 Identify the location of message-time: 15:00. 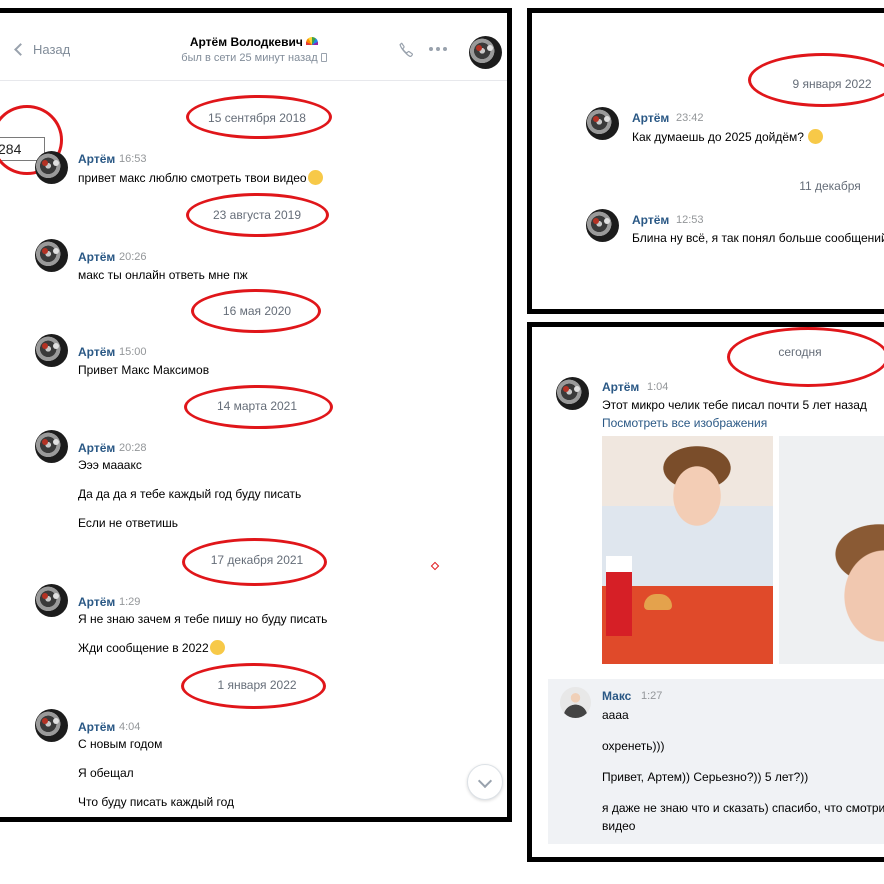
(133, 352).